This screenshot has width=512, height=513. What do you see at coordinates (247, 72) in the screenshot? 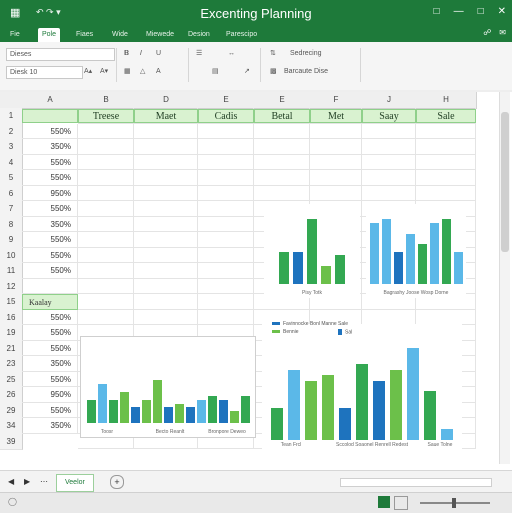
I see `orientation-icon: ↗` at bounding box center [247, 72].